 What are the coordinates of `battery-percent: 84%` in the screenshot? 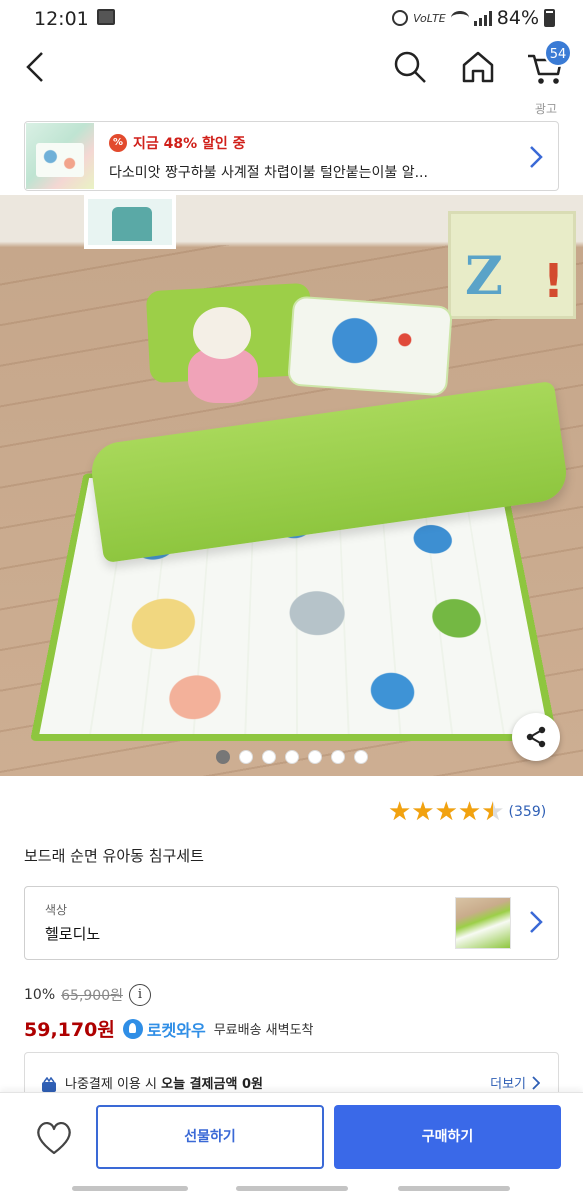 It's located at (517, 18).